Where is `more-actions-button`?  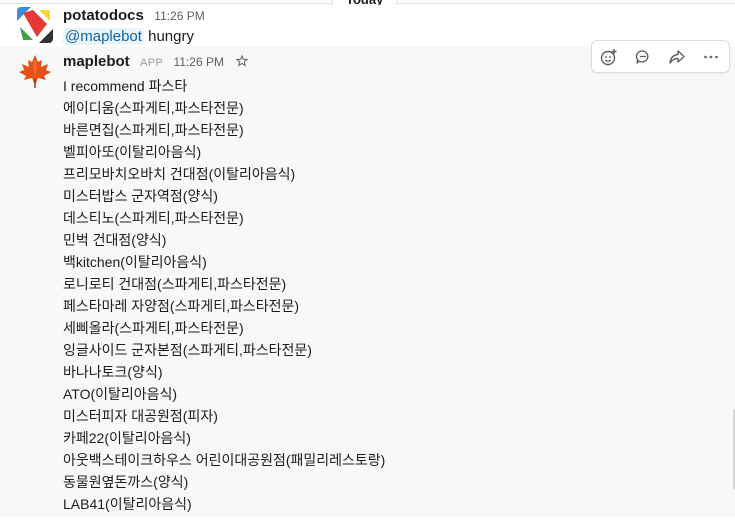
more-actions-button is located at coordinates (711, 56).